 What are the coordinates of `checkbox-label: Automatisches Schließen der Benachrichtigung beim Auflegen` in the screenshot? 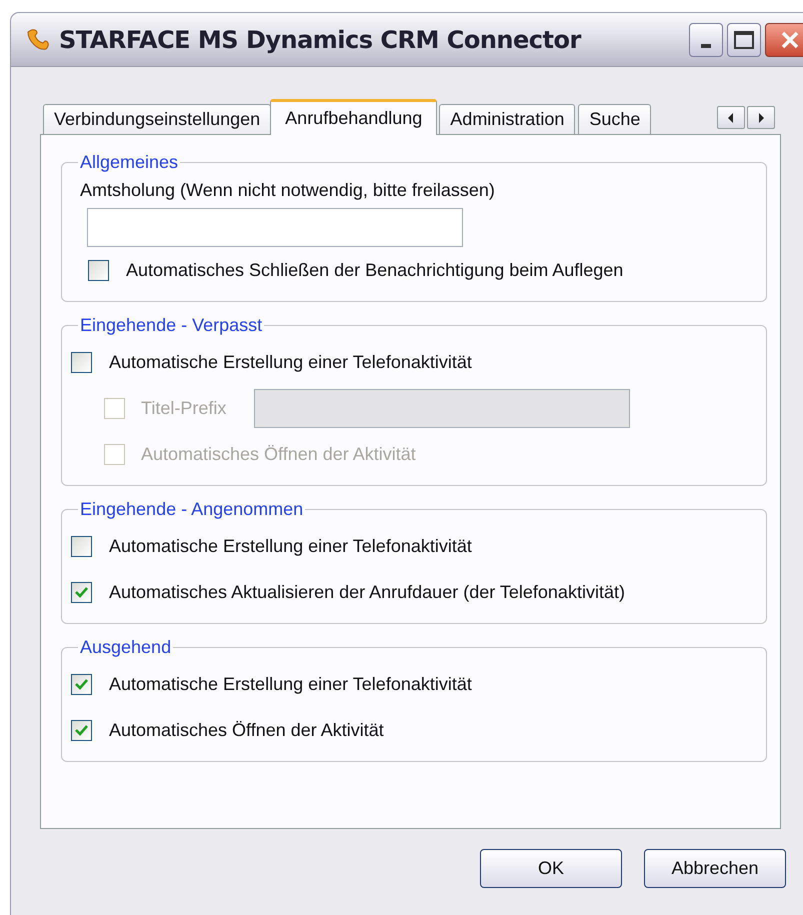 It's located at (375, 270).